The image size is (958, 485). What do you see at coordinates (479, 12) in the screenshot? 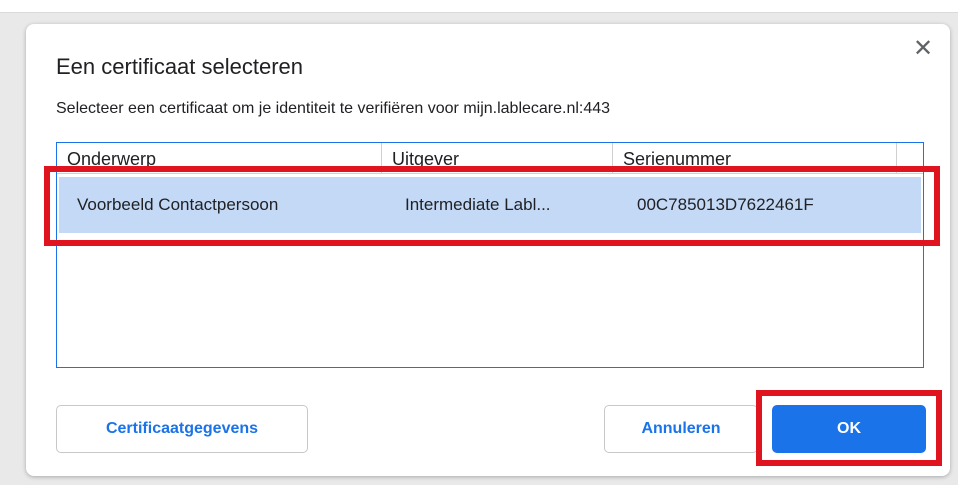
I see `window-divider` at bounding box center [479, 12].